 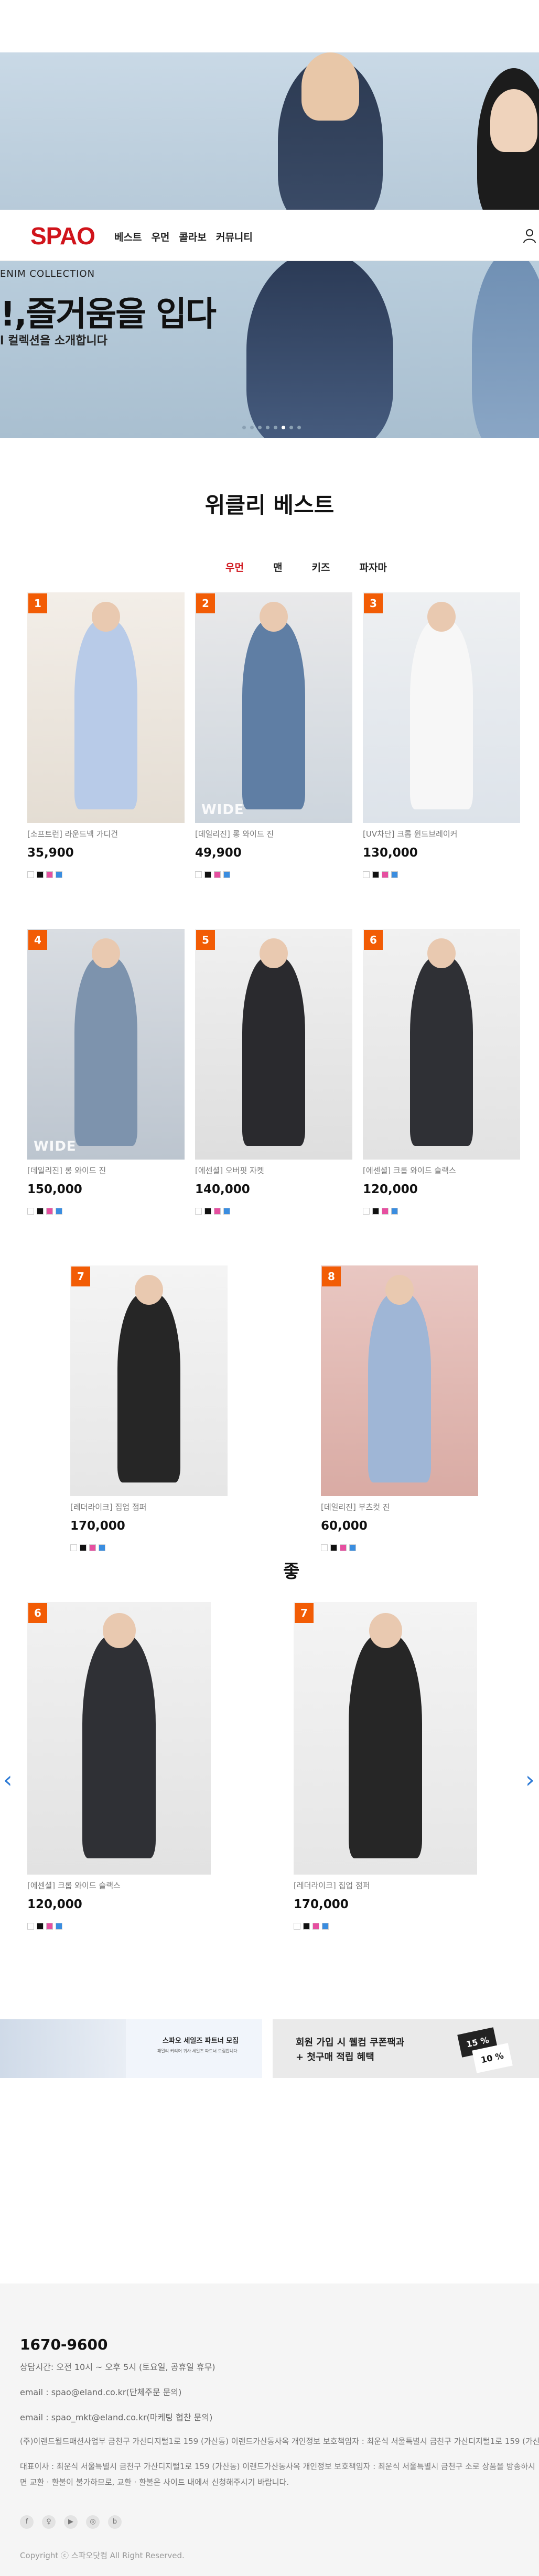 I want to click on partner-banner: 스파오 세일즈 파트너 모집 패밀리 커리어 귀사 세일즈 파트너 모집합니다, so click(x=131, y=2048).